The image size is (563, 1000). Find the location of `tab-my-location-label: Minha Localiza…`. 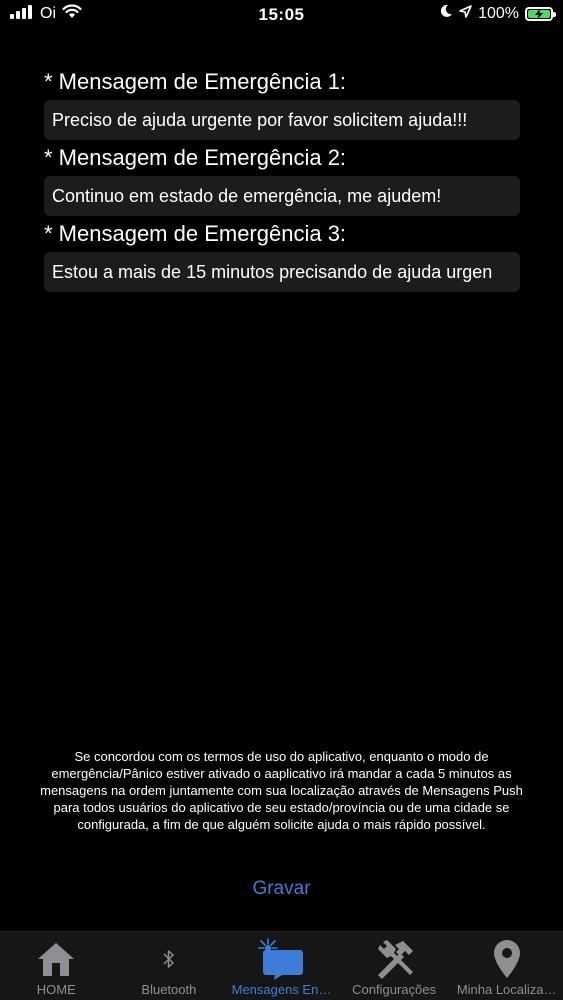

tab-my-location-label: Minha Localiza… is located at coordinates (506, 989).